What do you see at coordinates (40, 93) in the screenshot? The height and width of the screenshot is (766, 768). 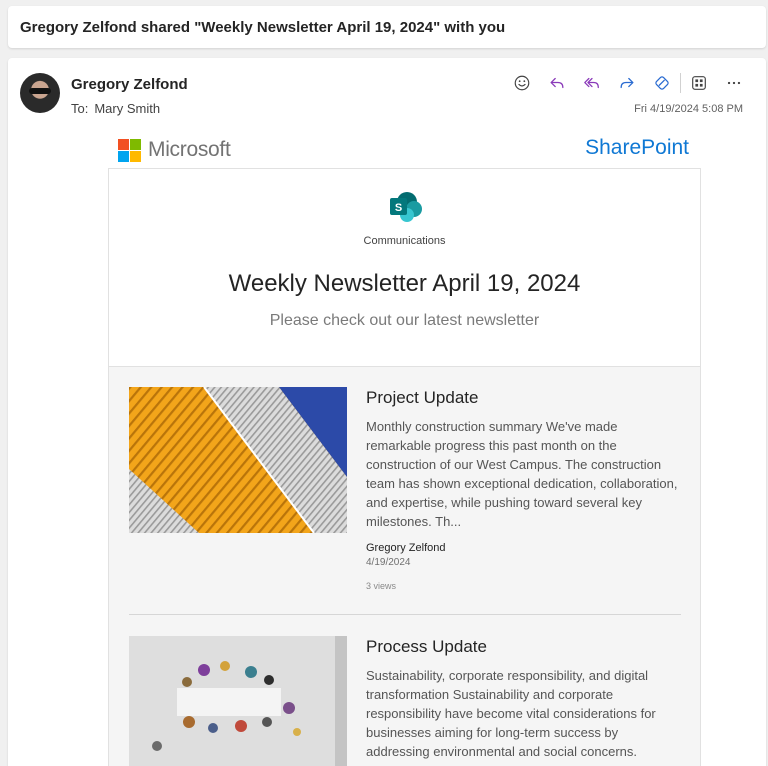 I see `avatar` at bounding box center [40, 93].